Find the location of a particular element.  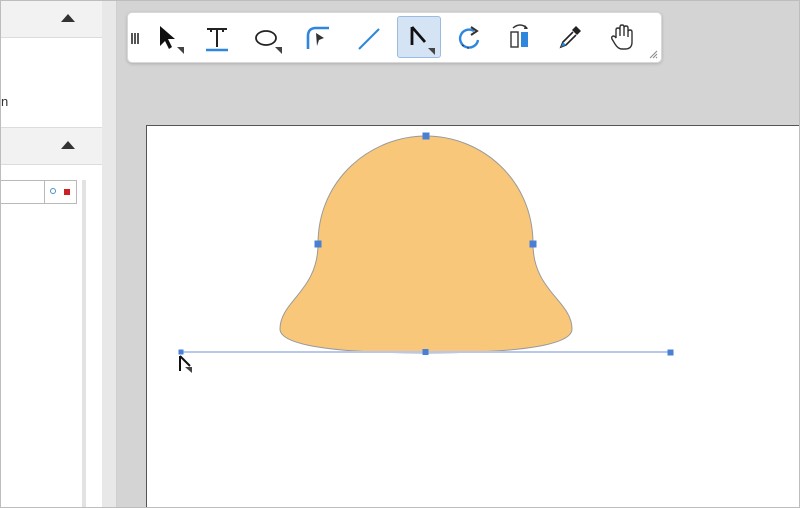

curve-tool-button is located at coordinates (318, 37).